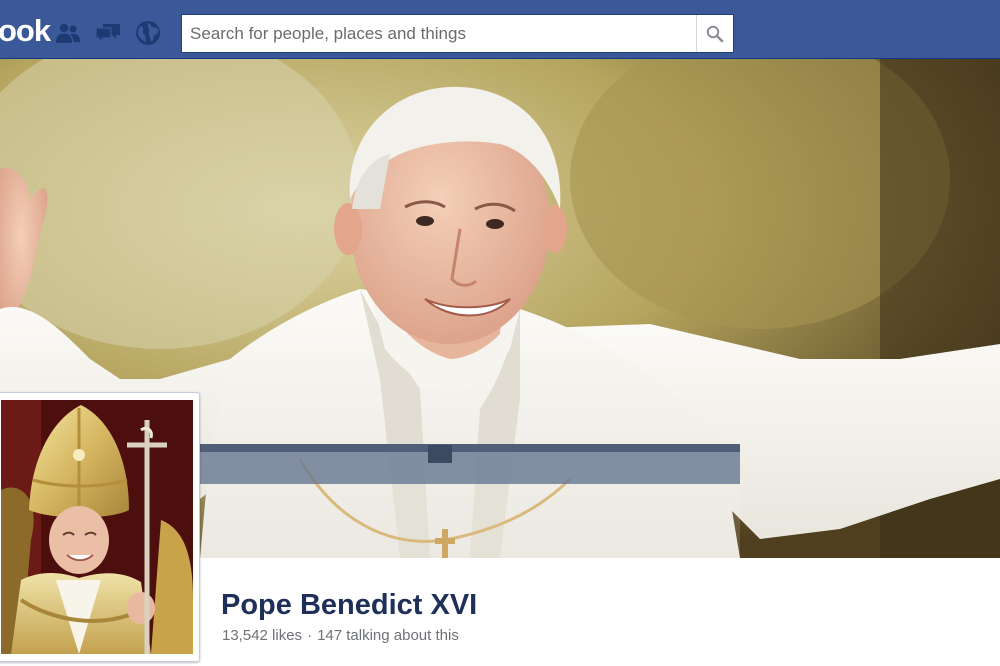 This screenshot has height=666, width=1000. I want to click on friends-icon, so click(68, 33).